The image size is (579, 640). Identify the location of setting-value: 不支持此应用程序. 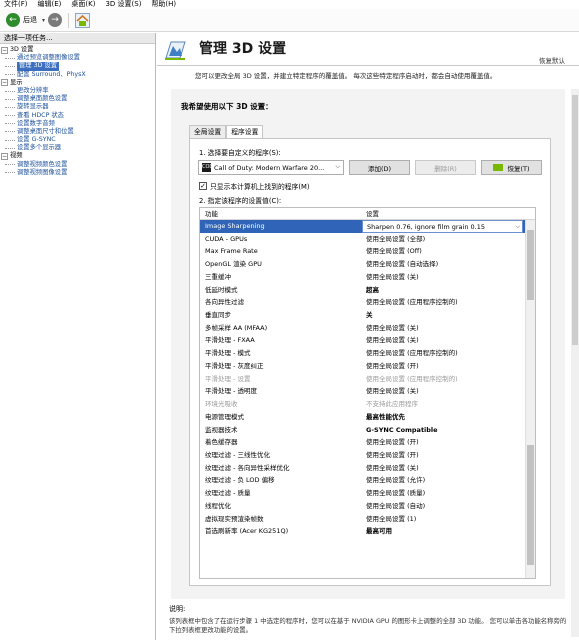
(448, 404).